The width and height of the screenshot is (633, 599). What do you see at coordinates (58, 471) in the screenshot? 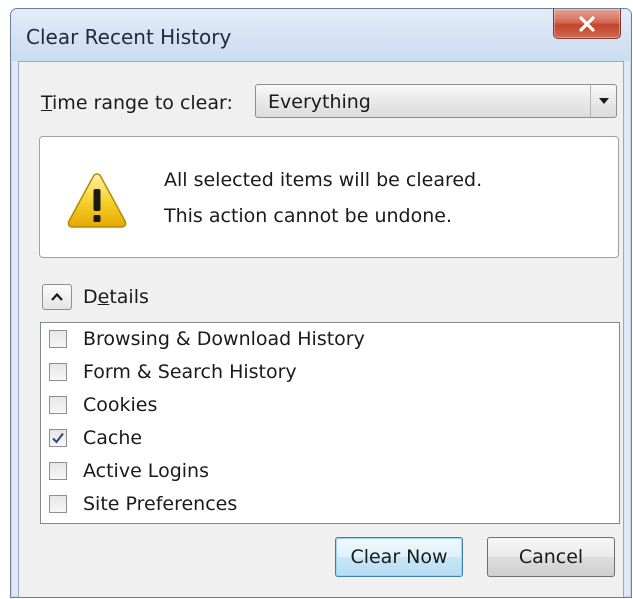
I see `checkbox-active-logins` at bounding box center [58, 471].